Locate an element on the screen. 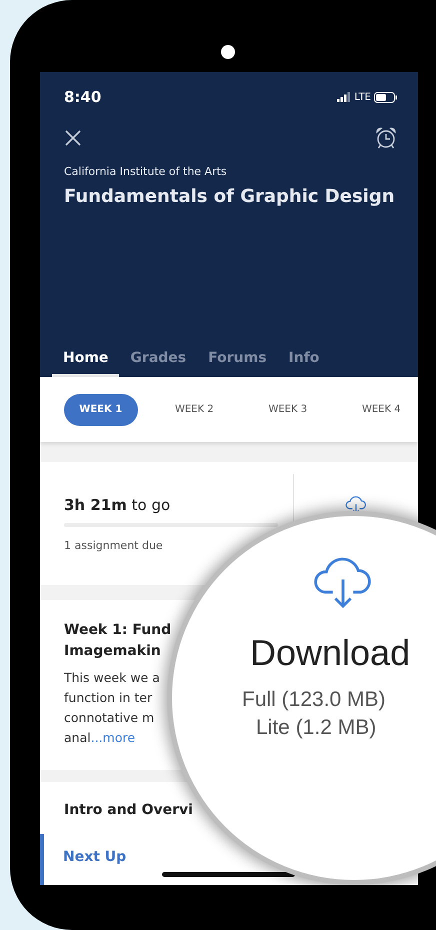 The image size is (436, 930). week-tab: WEEK 4 is located at coordinates (381, 410).